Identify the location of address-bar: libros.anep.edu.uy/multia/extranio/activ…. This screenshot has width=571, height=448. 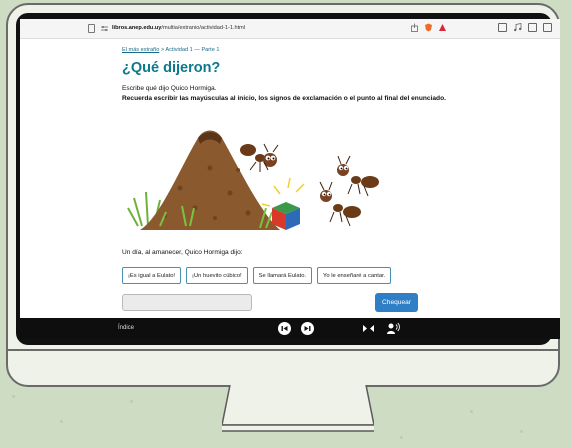
(178, 28).